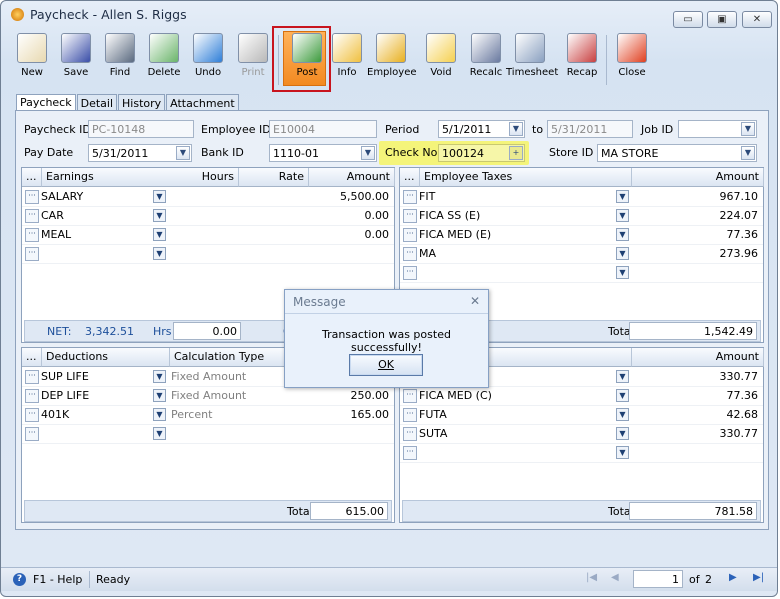  I want to click on toolbar-close-button: Close, so click(632, 55).